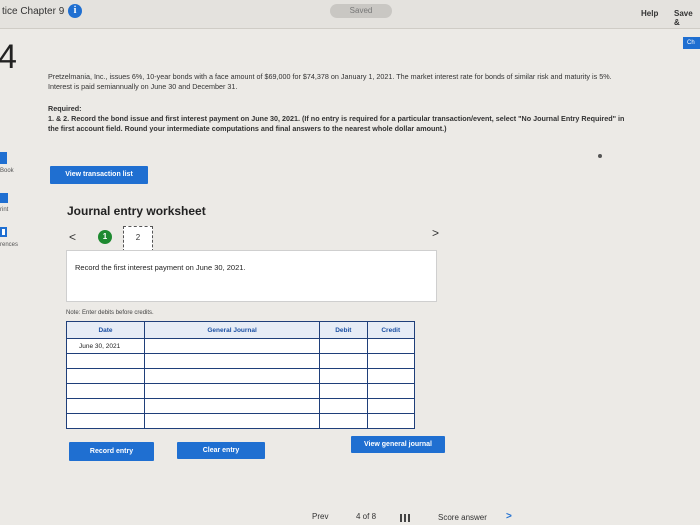 The width and height of the screenshot is (700, 525). What do you see at coordinates (99, 175) in the screenshot?
I see `view-transaction-list-button: View transaction list` at bounding box center [99, 175].